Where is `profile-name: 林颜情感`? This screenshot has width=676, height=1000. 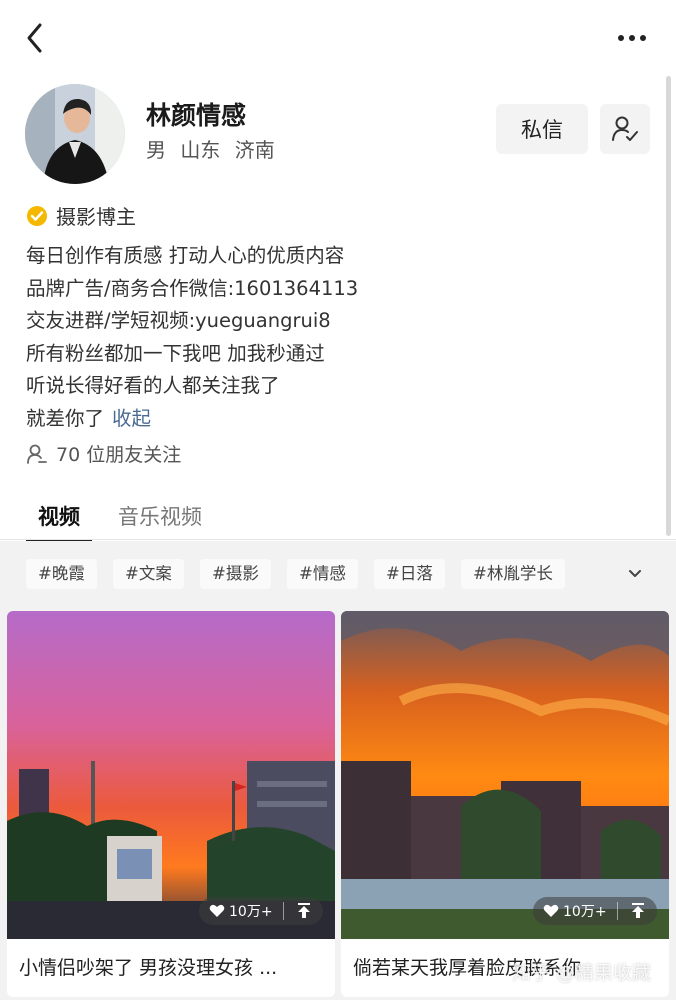
profile-name: 林颜情感 is located at coordinates (196, 115).